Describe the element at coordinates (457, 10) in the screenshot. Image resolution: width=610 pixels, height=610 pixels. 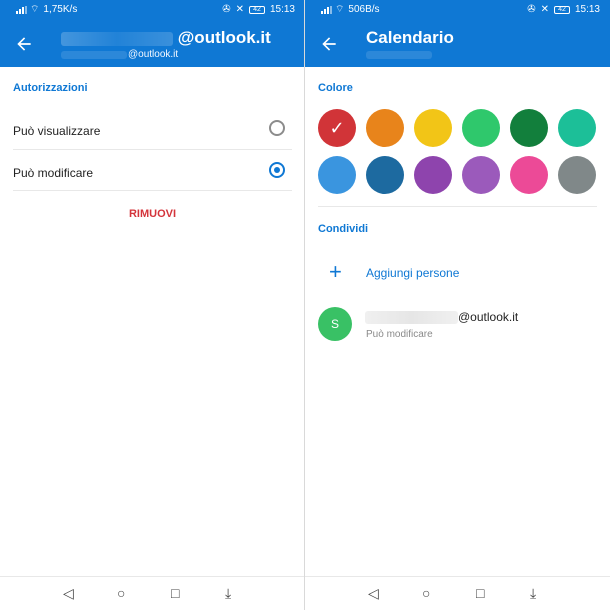
I see `right-status-bar: ⌔ 506B/s ✇ ✕ 42 15:13` at that location.